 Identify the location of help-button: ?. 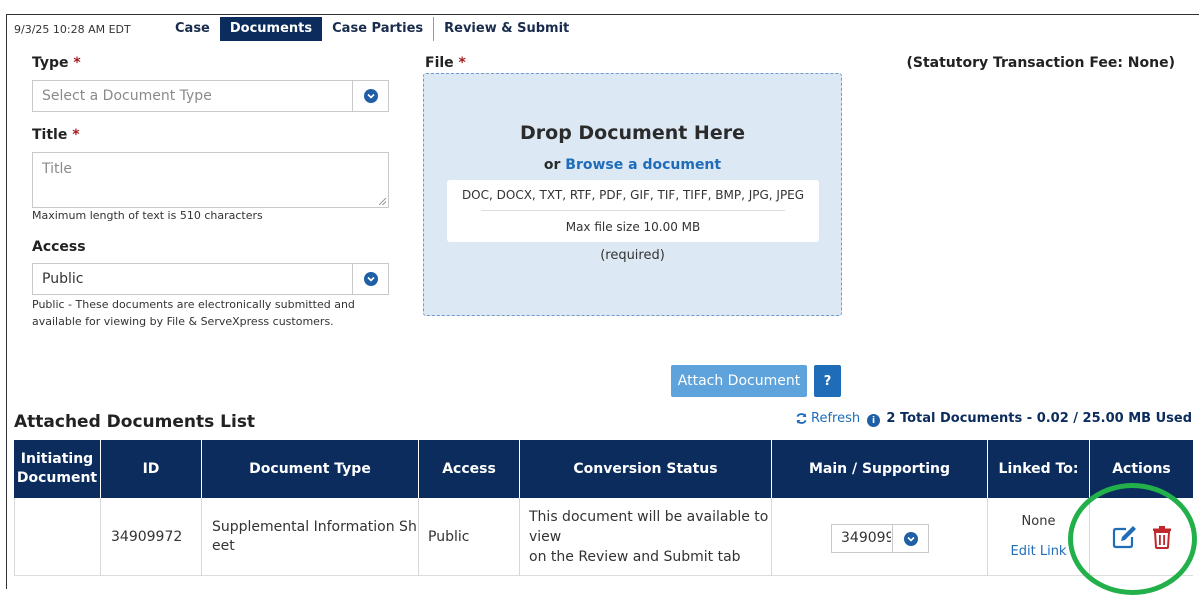
(827, 381).